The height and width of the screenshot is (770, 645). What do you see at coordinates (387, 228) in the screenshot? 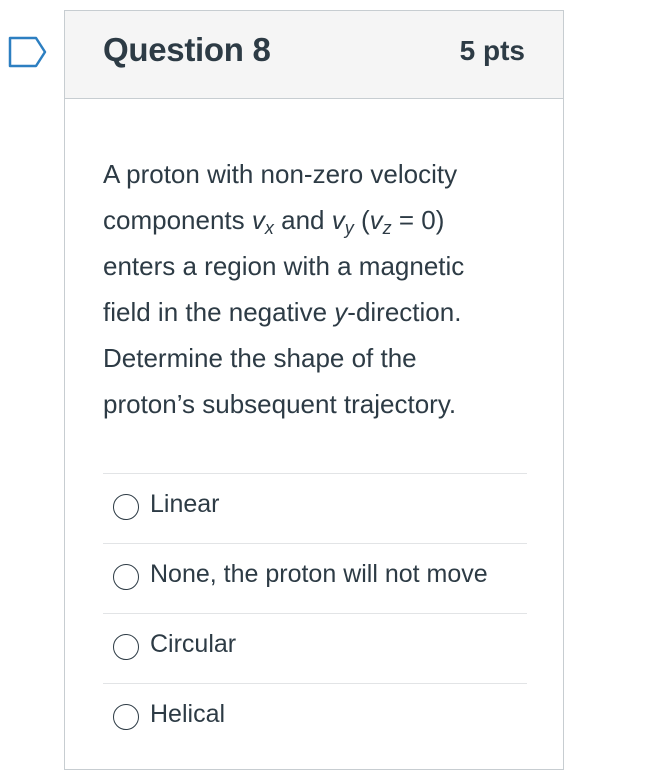
I see `subscript-z: z` at bounding box center [387, 228].